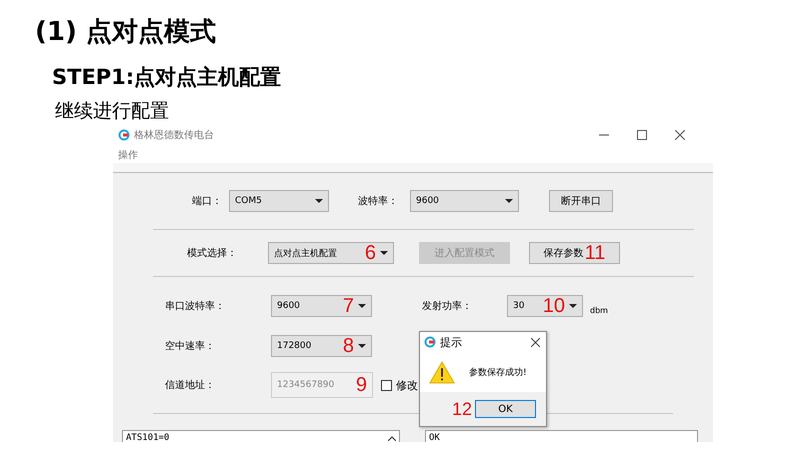  What do you see at coordinates (361, 385) in the screenshot?
I see `annotation-number: 9` at bounding box center [361, 385].